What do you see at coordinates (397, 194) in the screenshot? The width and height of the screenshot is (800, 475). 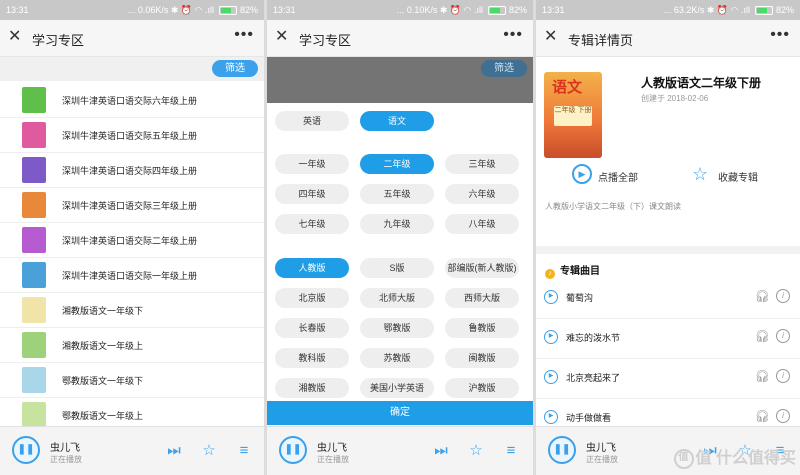 I see `grade-option: 五年级` at bounding box center [397, 194].